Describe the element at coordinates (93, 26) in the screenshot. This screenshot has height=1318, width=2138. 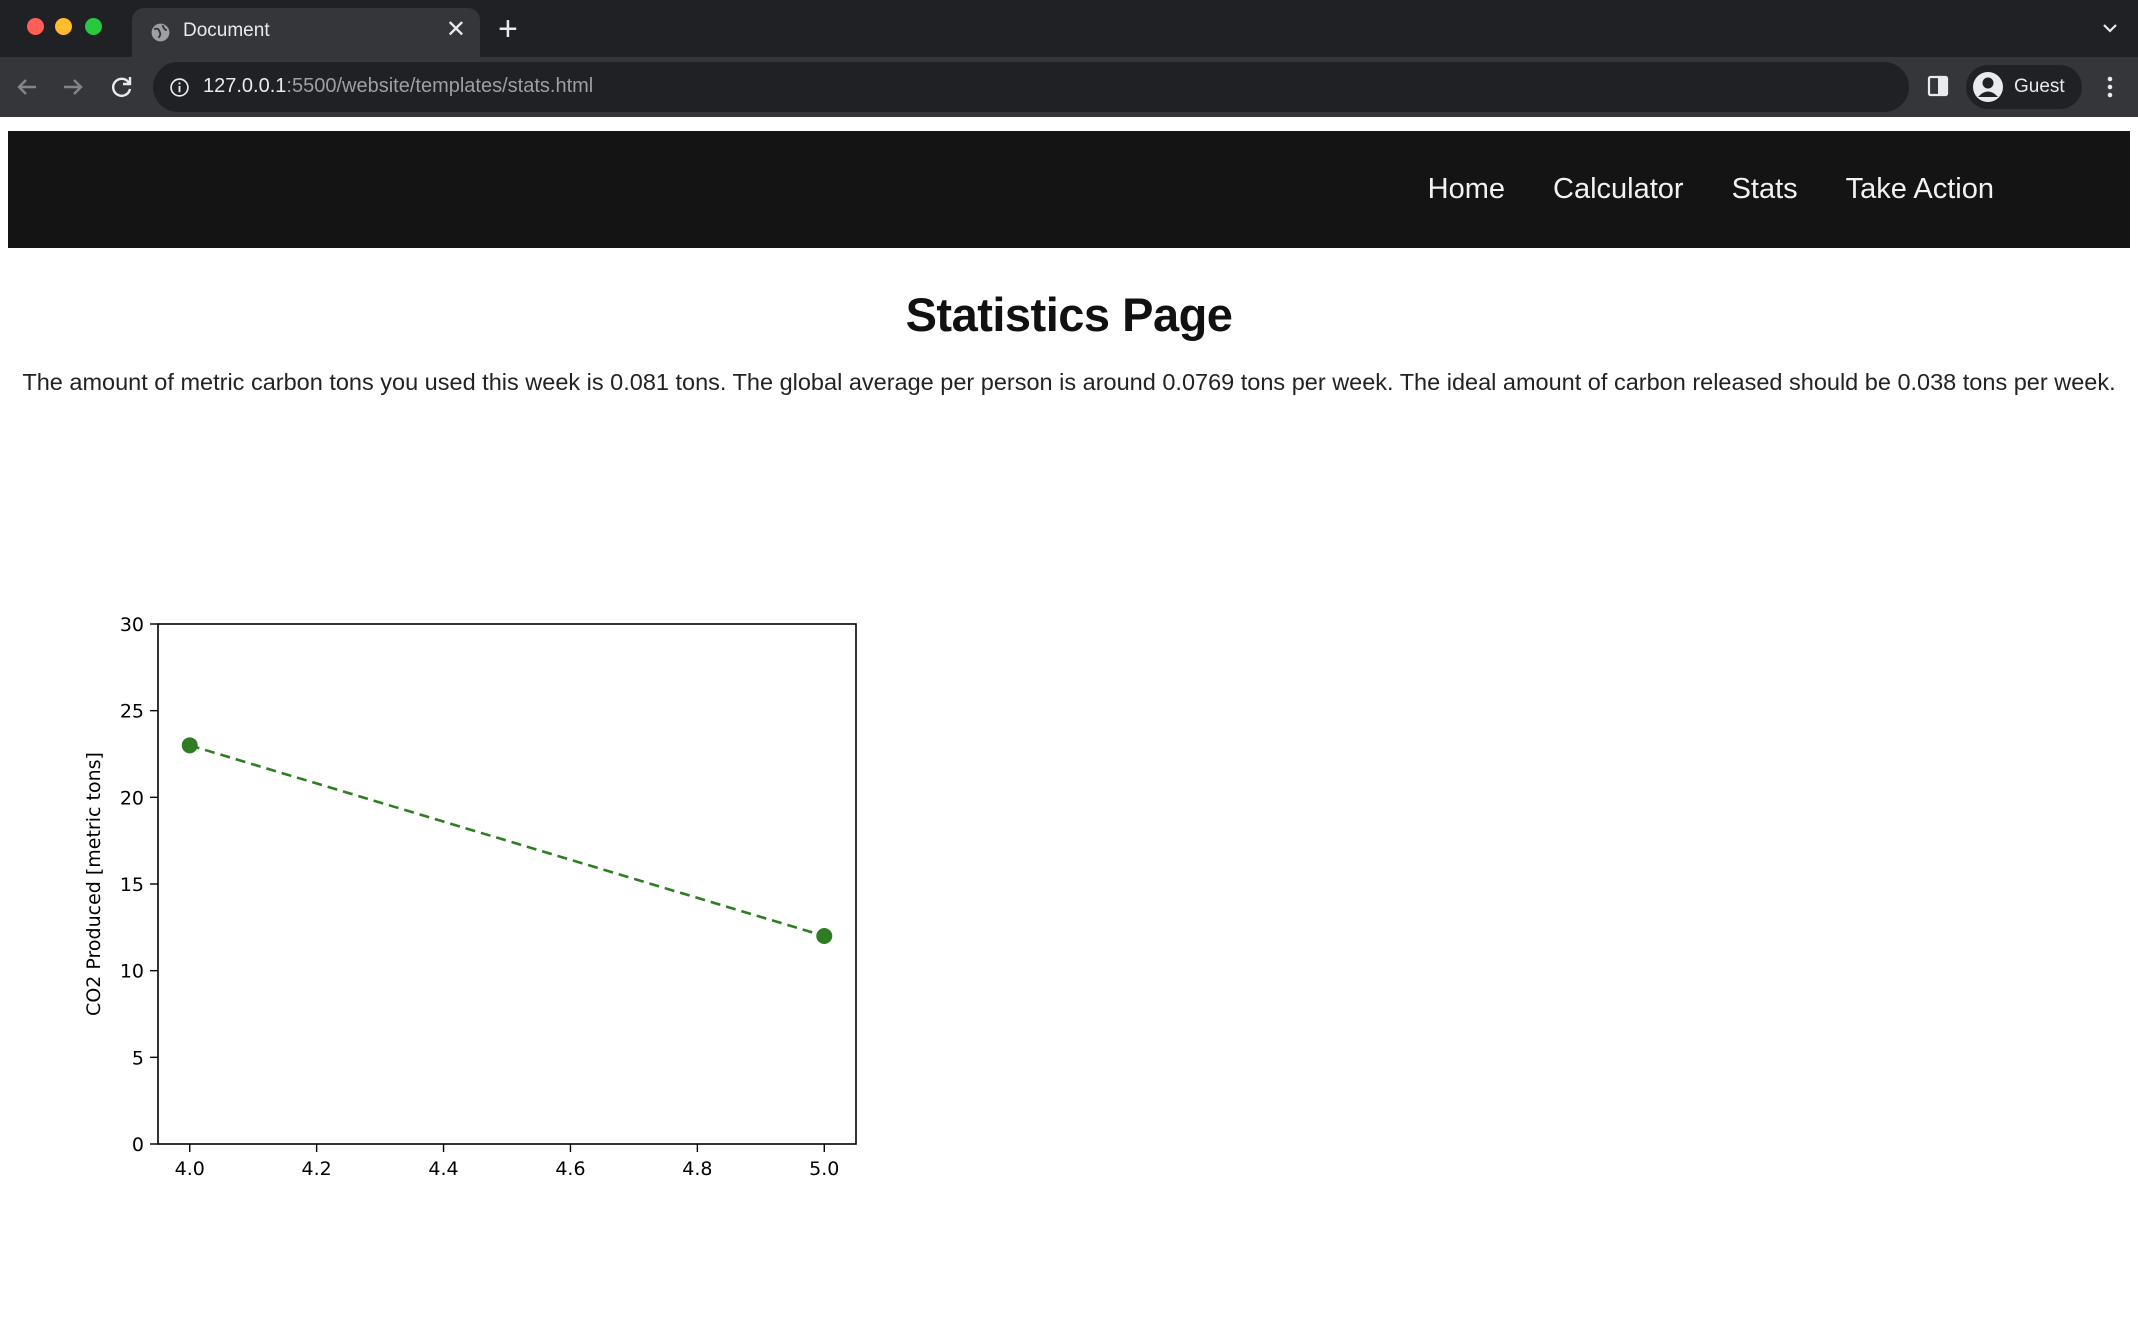
I see `maximize-window-button` at that location.